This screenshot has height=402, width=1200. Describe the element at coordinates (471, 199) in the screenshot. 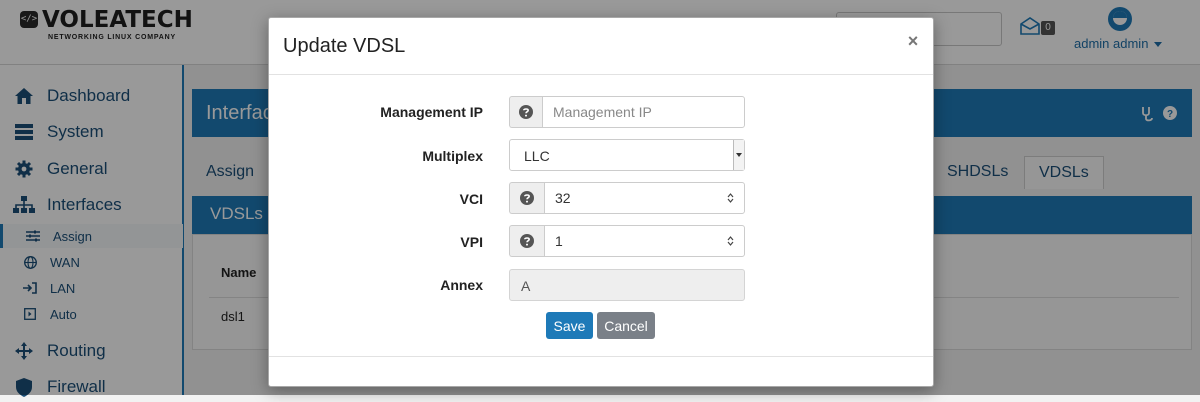

I see `vci-label: VCI` at that location.